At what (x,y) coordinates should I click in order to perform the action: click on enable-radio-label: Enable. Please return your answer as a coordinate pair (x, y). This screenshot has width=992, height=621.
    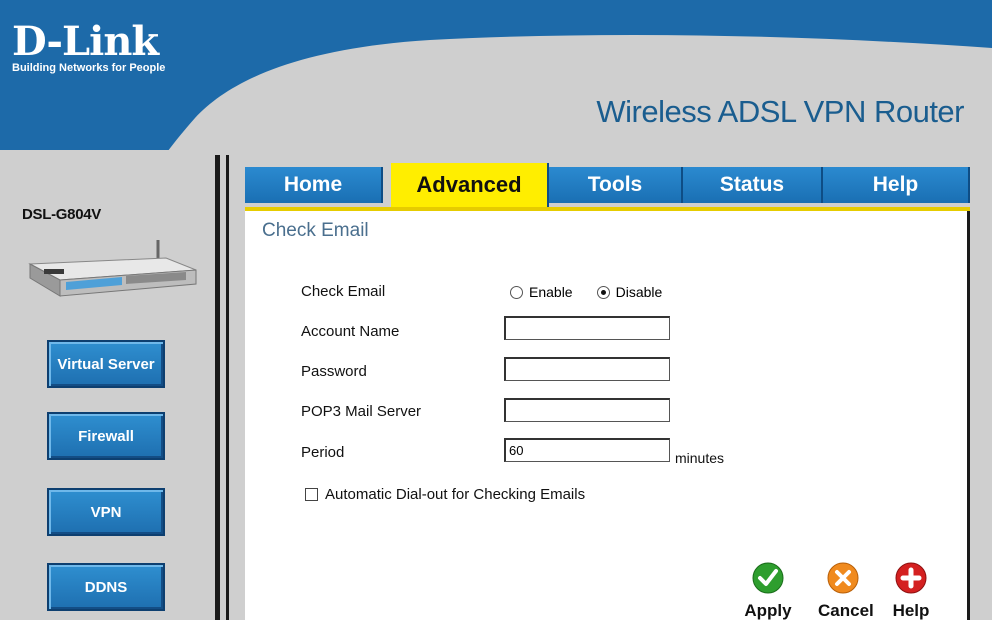
    Looking at the image, I should click on (551, 292).